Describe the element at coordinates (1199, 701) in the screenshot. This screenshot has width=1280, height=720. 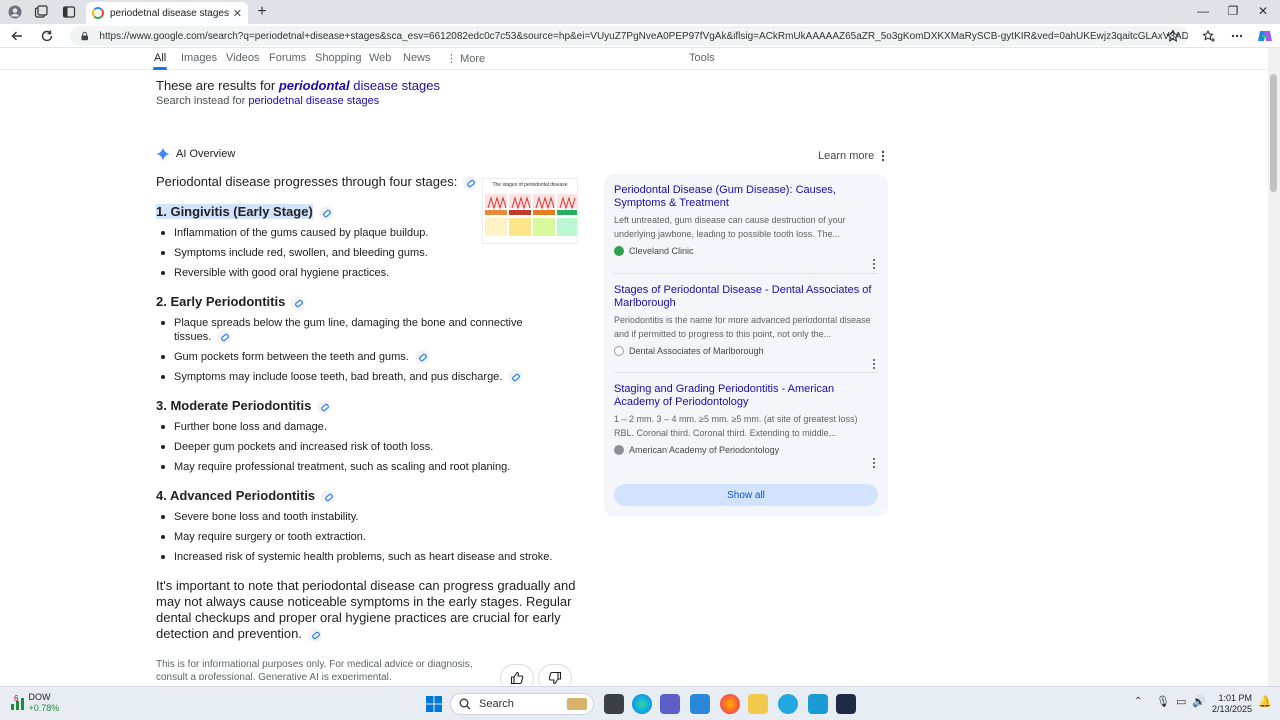
I see `volume-icon: 🔊` at that location.